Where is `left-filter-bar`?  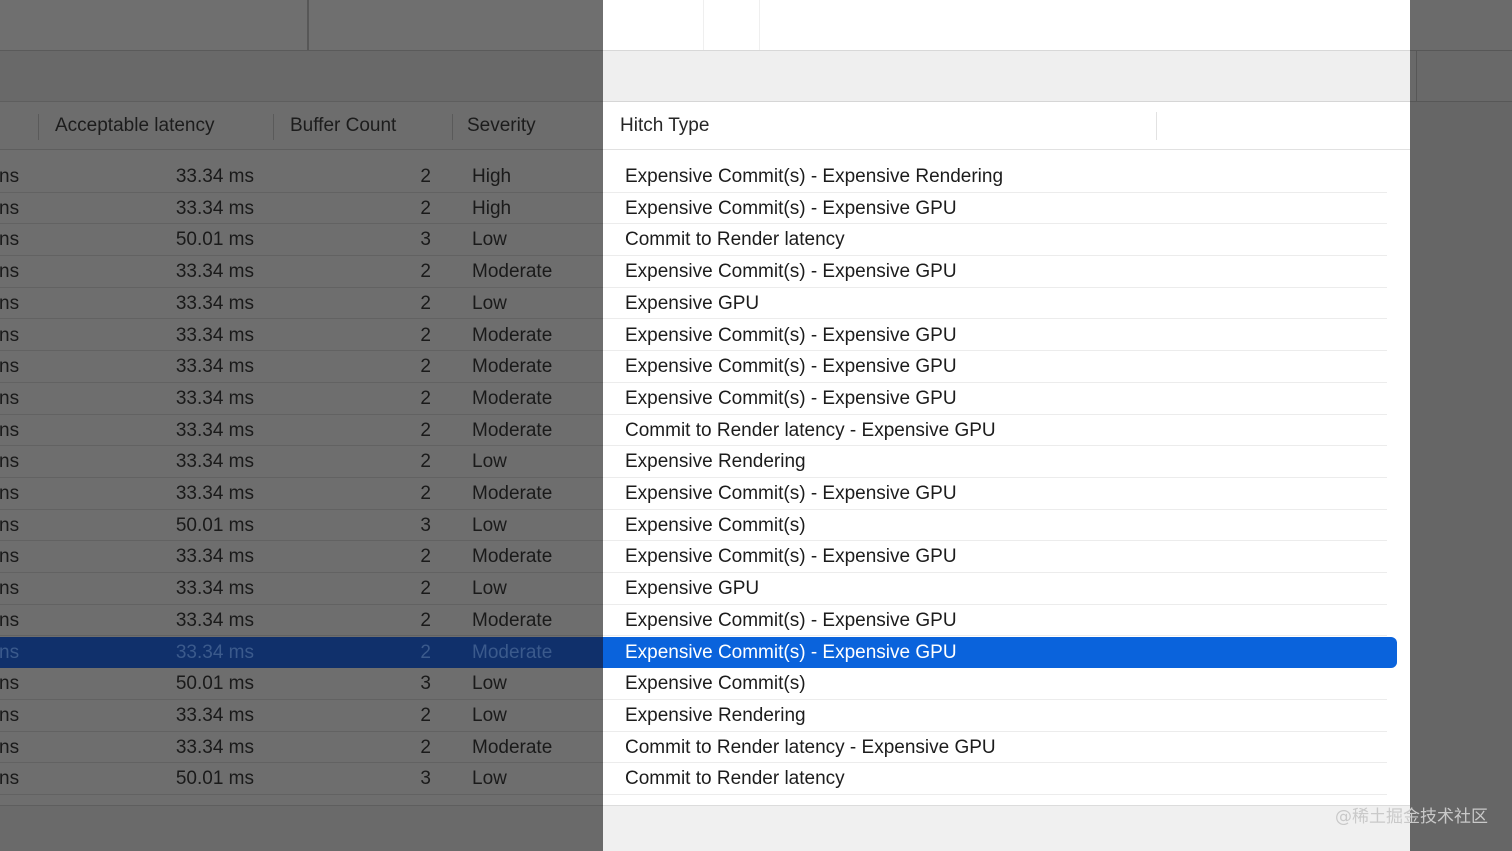 left-filter-bar is located at coordinates (301, 76).